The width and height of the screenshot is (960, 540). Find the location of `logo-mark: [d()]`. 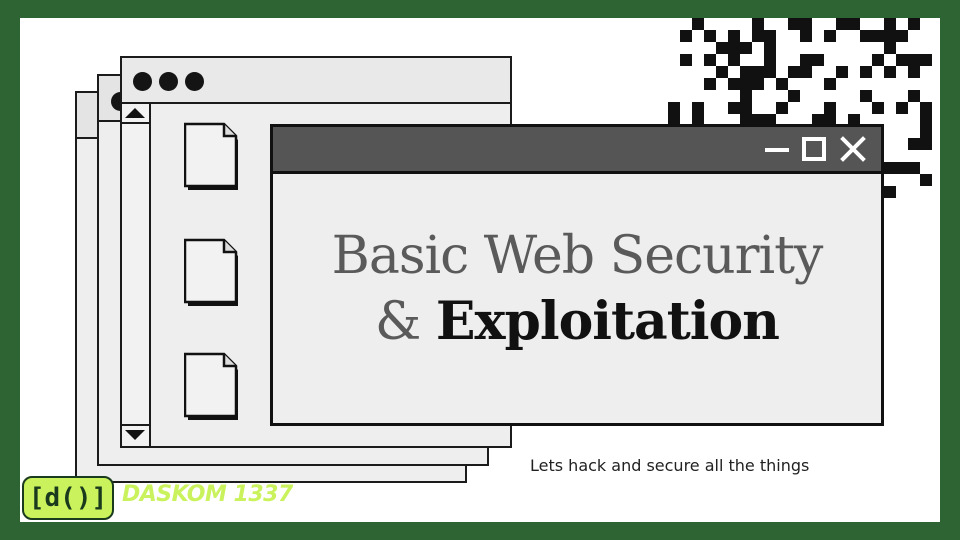

logo-mark: [d()] is located at coordinates (68, 498).